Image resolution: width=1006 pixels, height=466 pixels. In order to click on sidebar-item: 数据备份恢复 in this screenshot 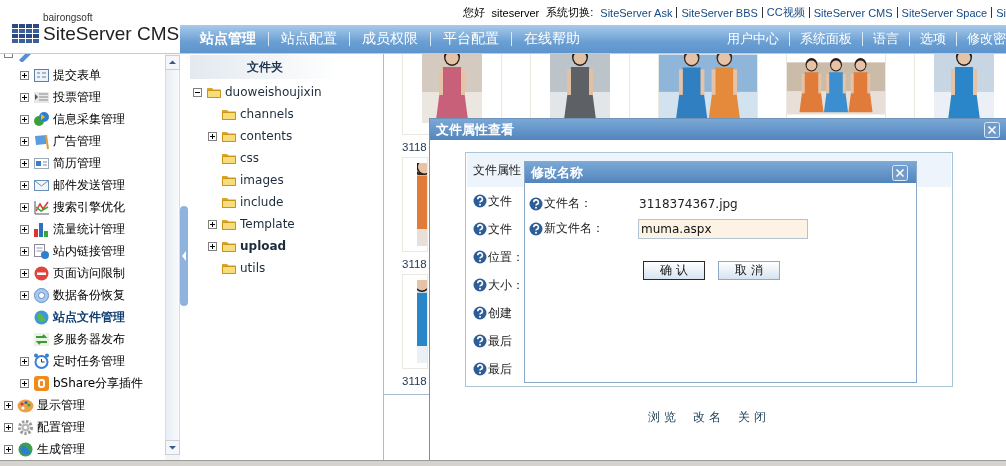, I will do `click(89, 295)`.